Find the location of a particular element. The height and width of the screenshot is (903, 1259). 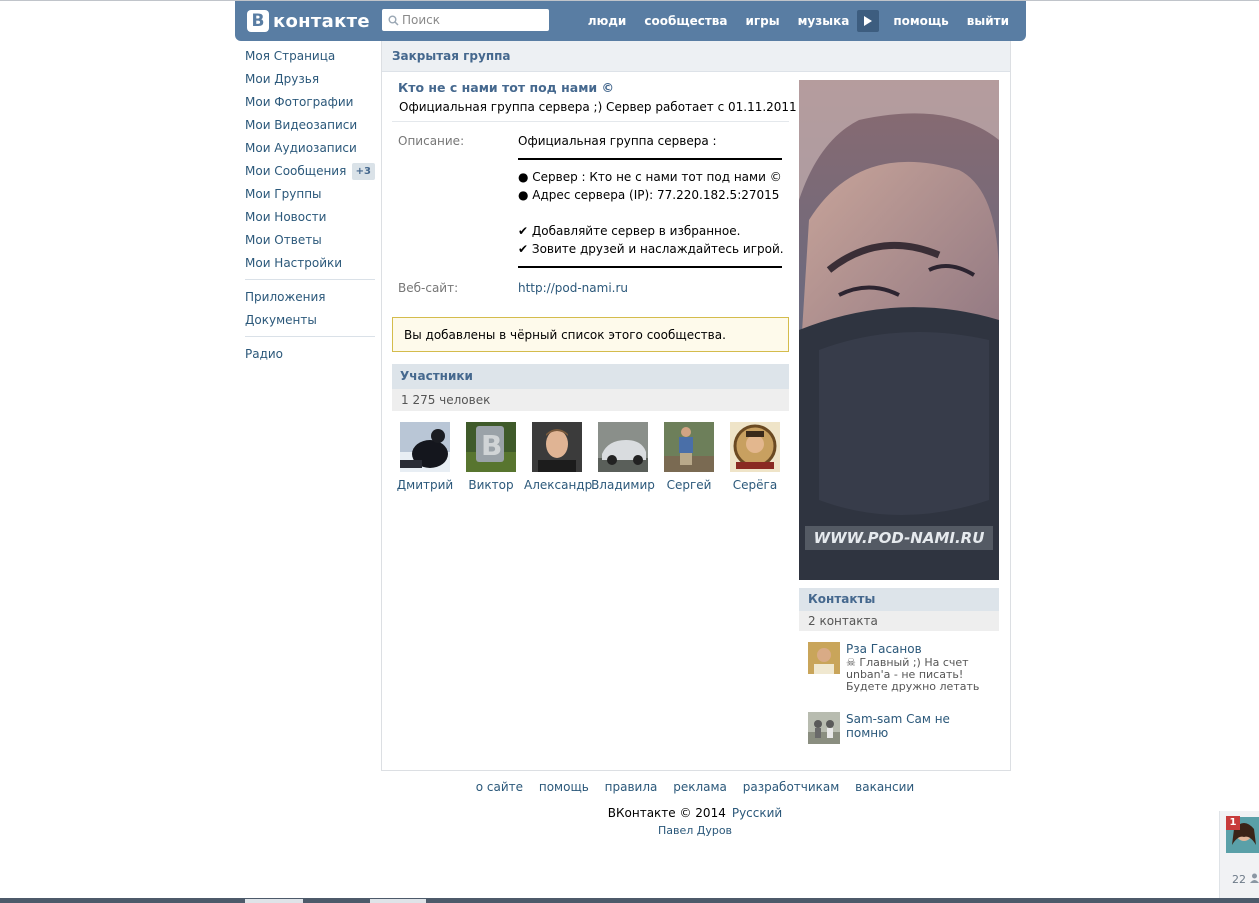

footer-link-help: помощь is located at coordinates (564, 787).